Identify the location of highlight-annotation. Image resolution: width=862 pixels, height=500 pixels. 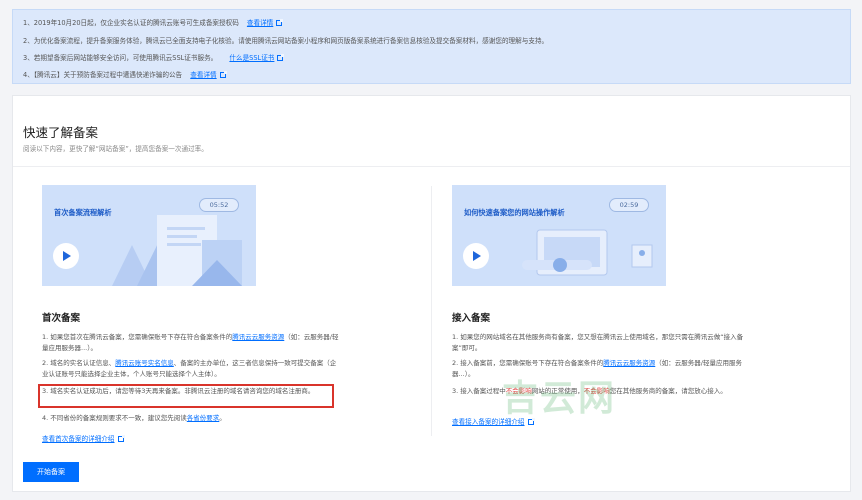
(186, 396).